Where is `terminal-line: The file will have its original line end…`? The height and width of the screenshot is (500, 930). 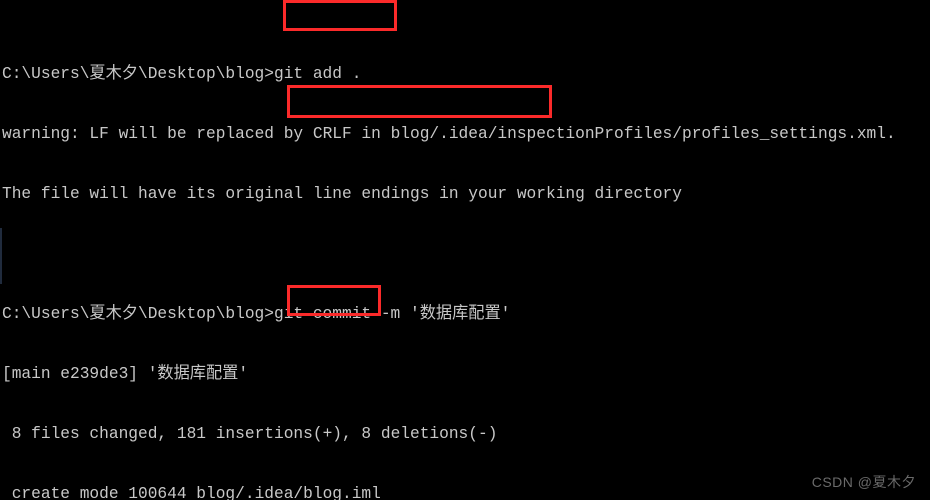 terminal-line: The file will have its original line end… is located at coordinates (342, 194).